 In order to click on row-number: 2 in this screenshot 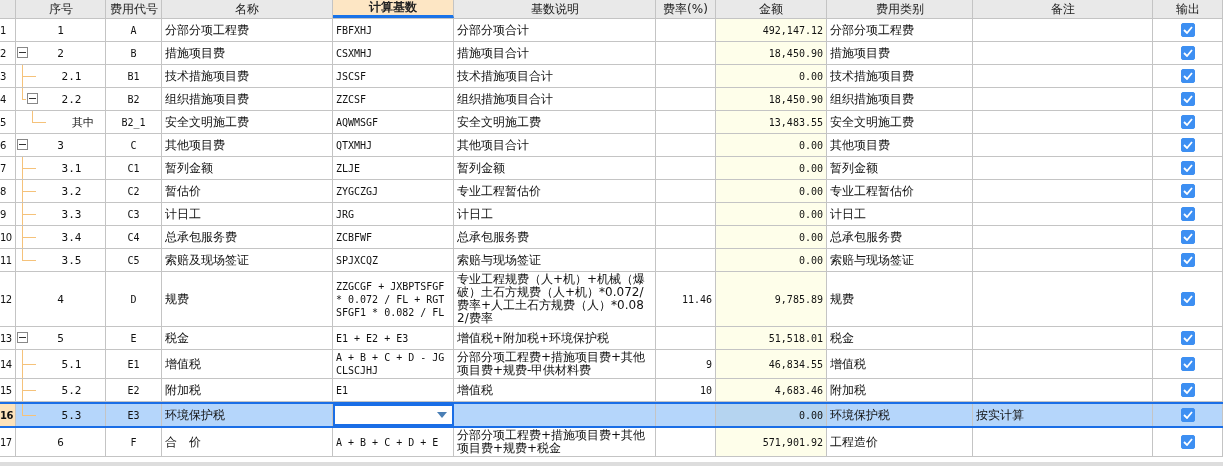, I will do `click(8, 53)`.